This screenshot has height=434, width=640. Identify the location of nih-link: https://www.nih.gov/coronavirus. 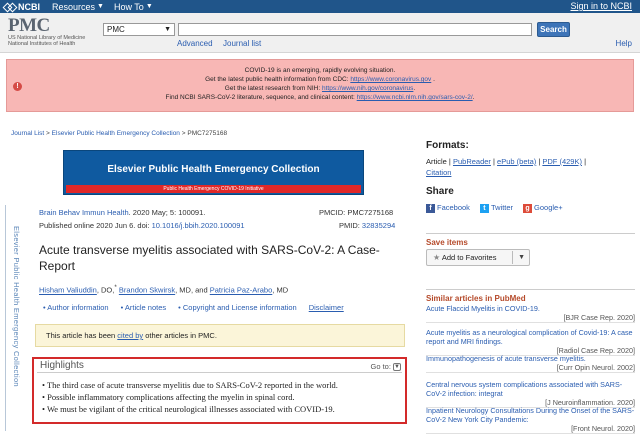
(367, 88).